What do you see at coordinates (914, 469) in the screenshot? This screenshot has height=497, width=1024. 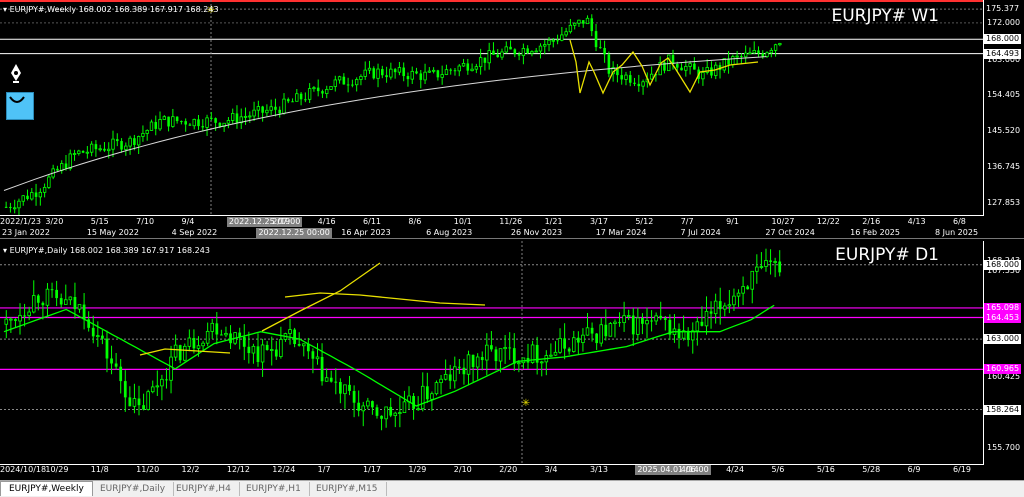 I see `time-label: 6/9` at bounding box center [914, 469].